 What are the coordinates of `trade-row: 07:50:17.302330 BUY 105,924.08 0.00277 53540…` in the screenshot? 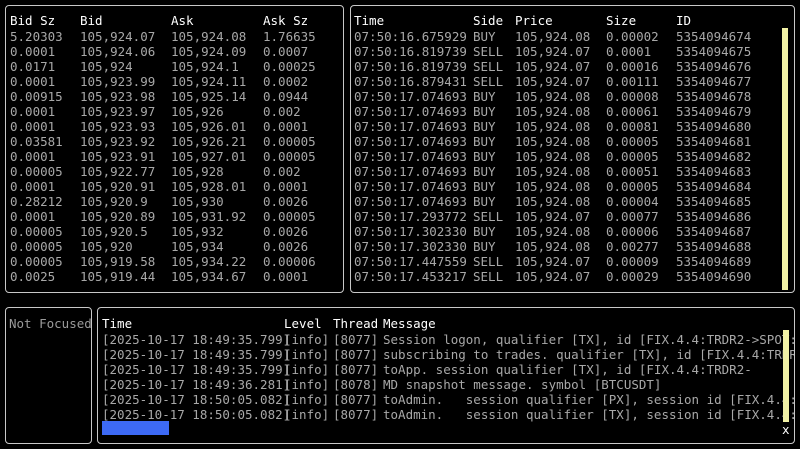 It's located at (572, 246).